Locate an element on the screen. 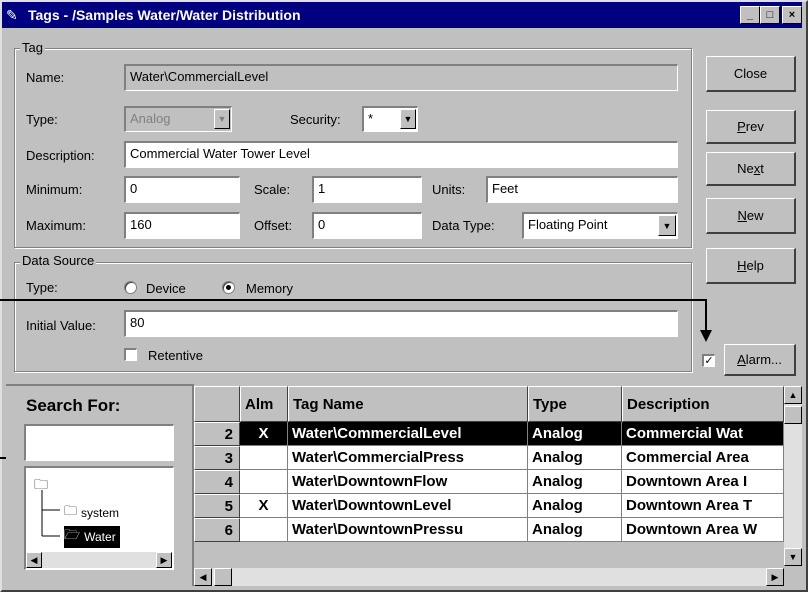  tag-name-cell: Water\DowntownFlow is located at coordinates (408, 482).